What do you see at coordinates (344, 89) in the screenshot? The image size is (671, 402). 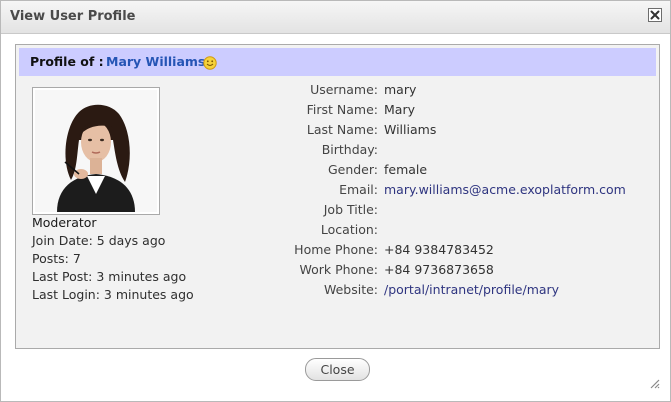 I see `username-label: Username:` at bounding box center [344, 89].